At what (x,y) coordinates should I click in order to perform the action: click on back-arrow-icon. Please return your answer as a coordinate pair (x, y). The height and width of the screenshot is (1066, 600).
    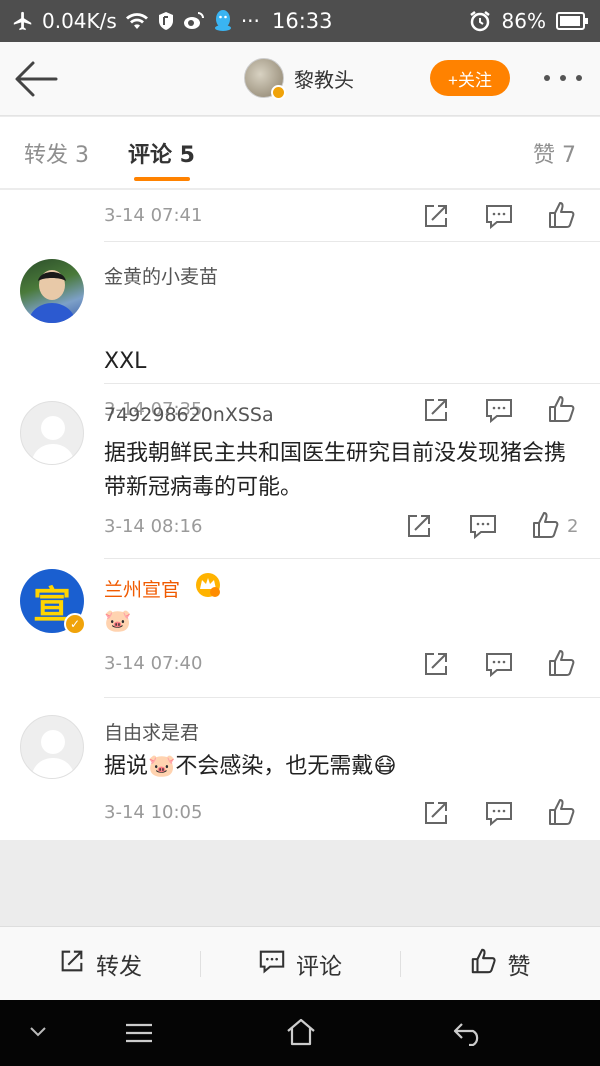
    Looking at the image, I should click on (36, 79).